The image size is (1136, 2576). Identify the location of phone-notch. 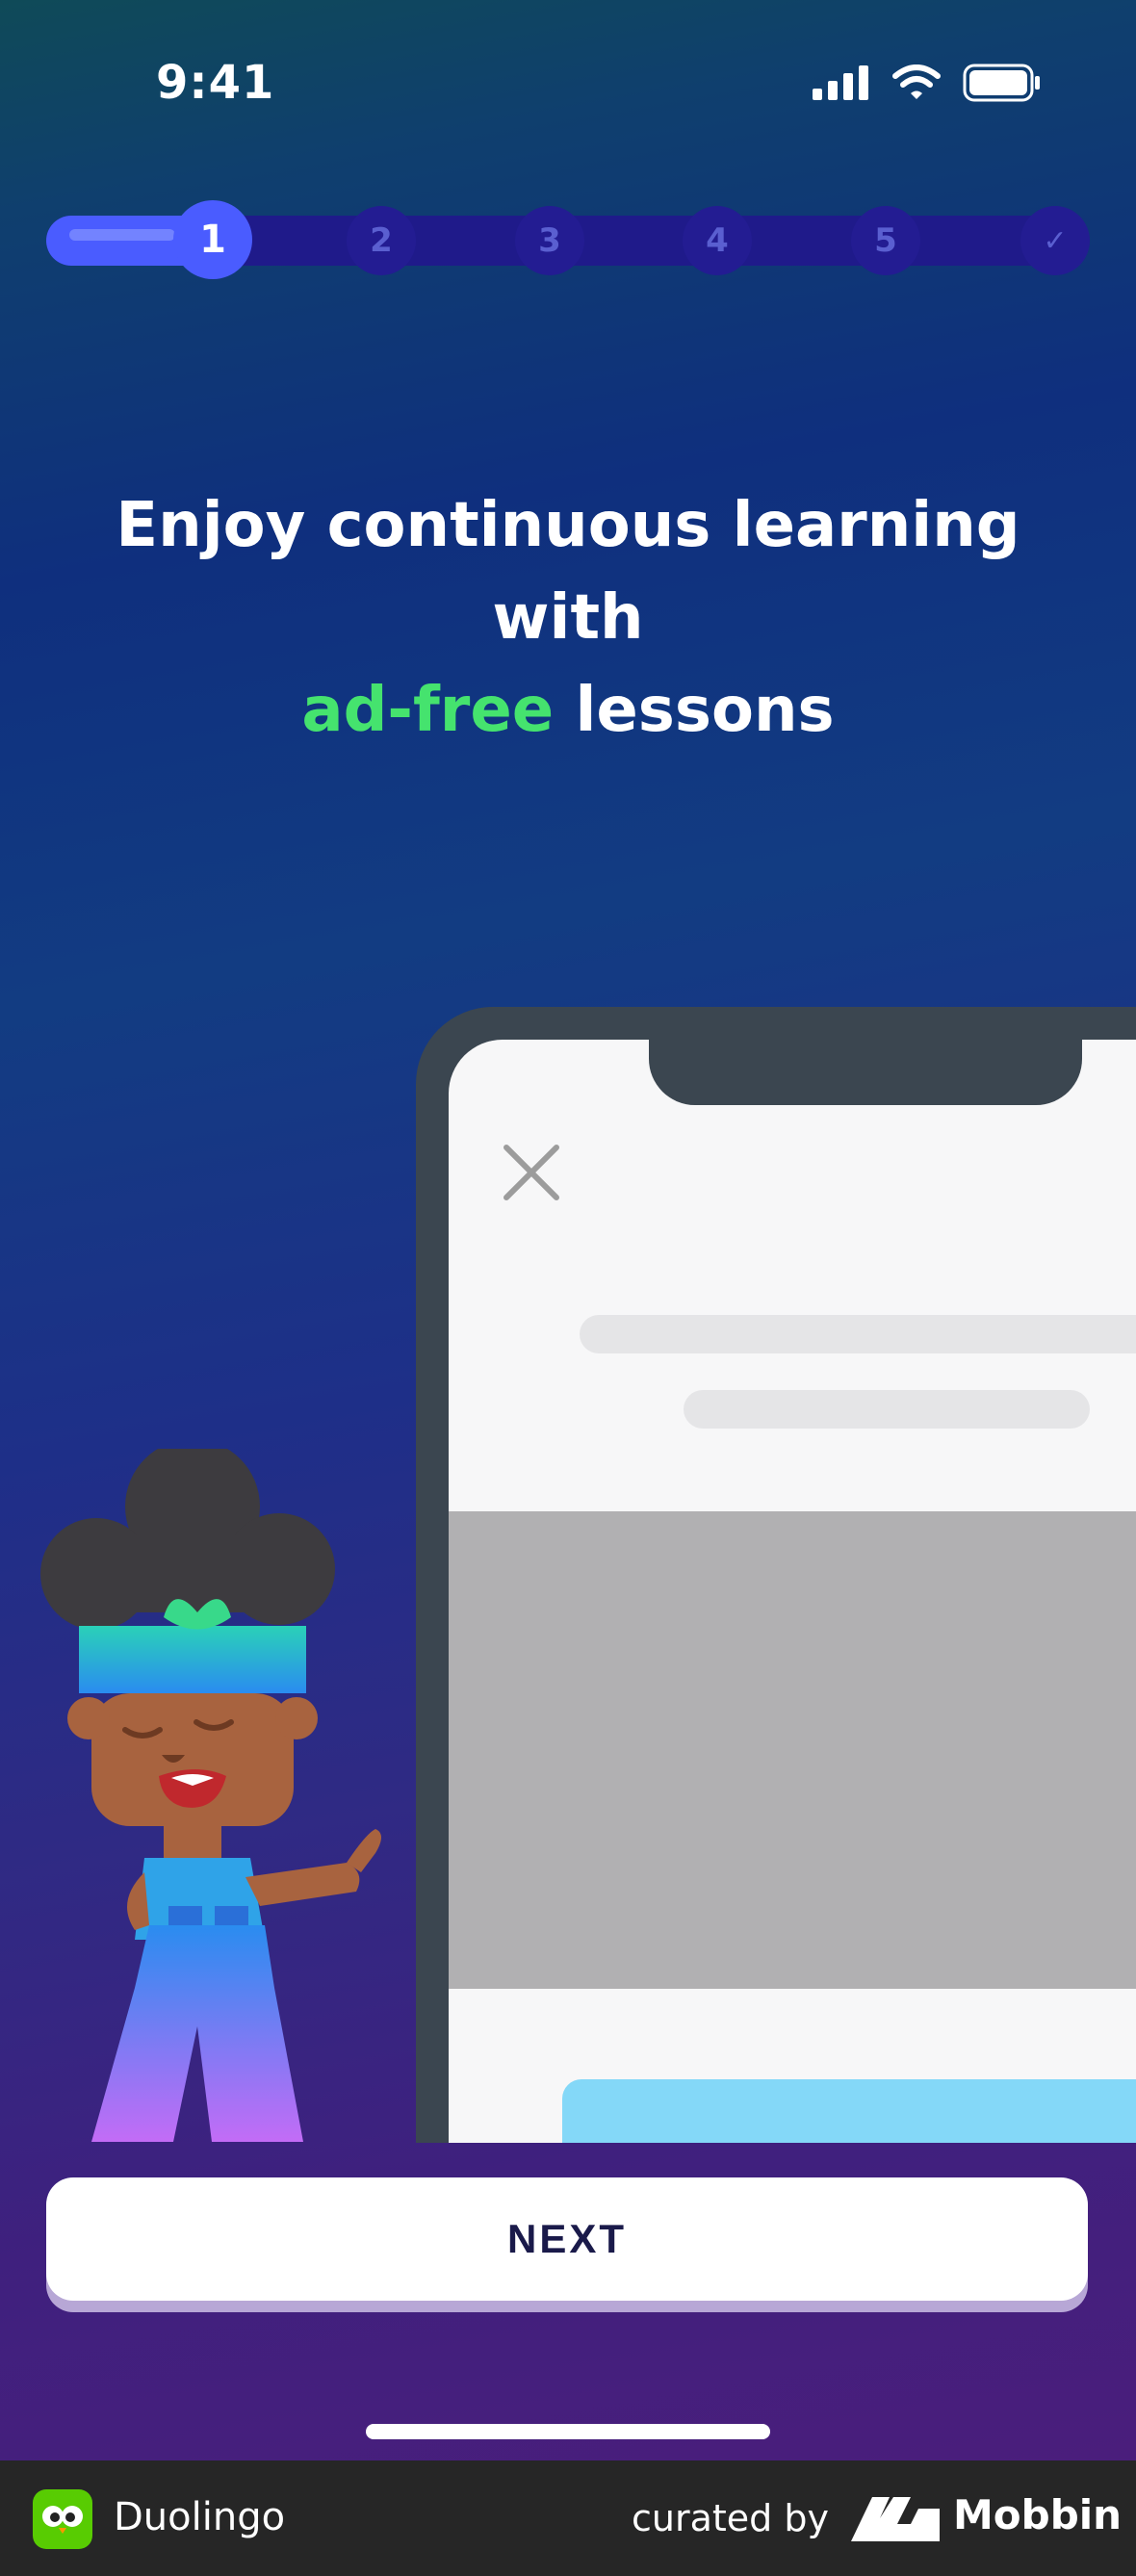
(865, 1070).